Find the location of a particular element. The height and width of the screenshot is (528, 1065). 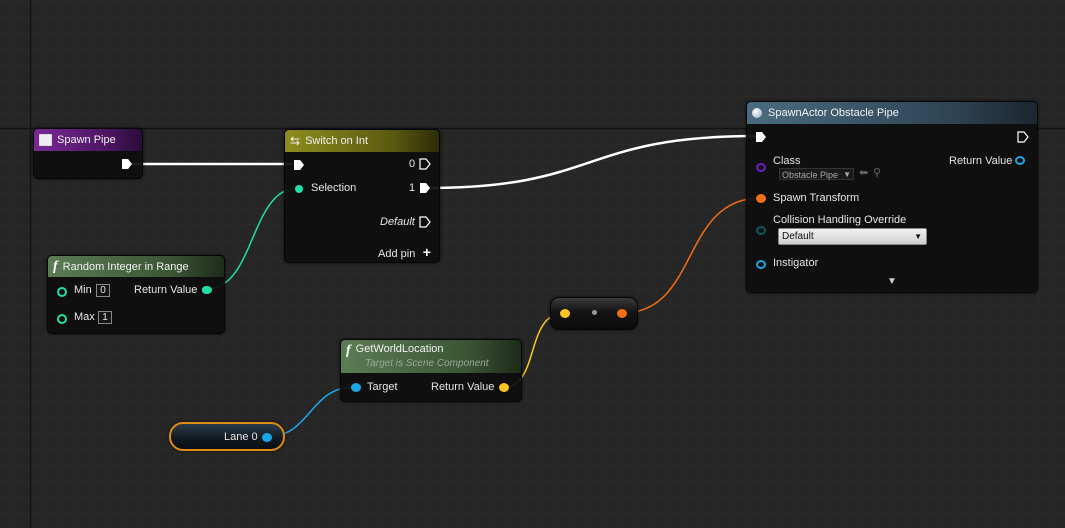

out-0-label: 0 is located at coordinates (412, 164).